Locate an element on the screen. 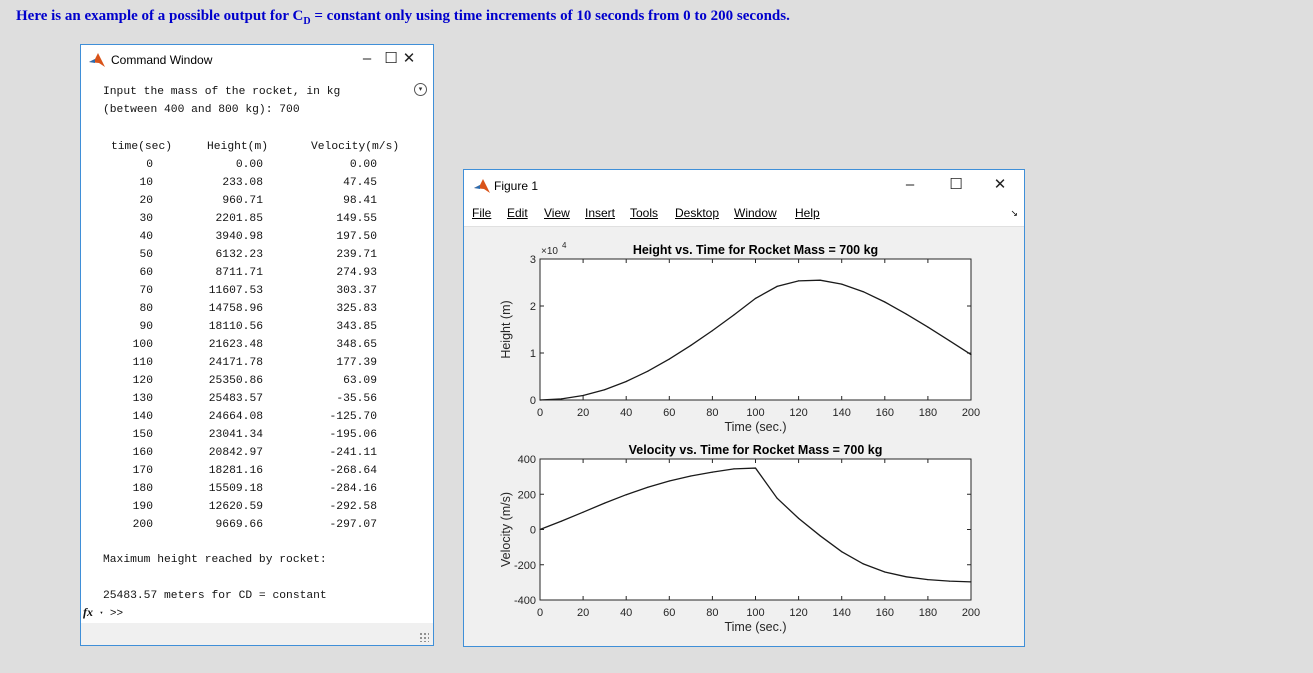 The image size is (1313, 673). figure-maximize-button: ☐ is located at coordinates (956, 185).